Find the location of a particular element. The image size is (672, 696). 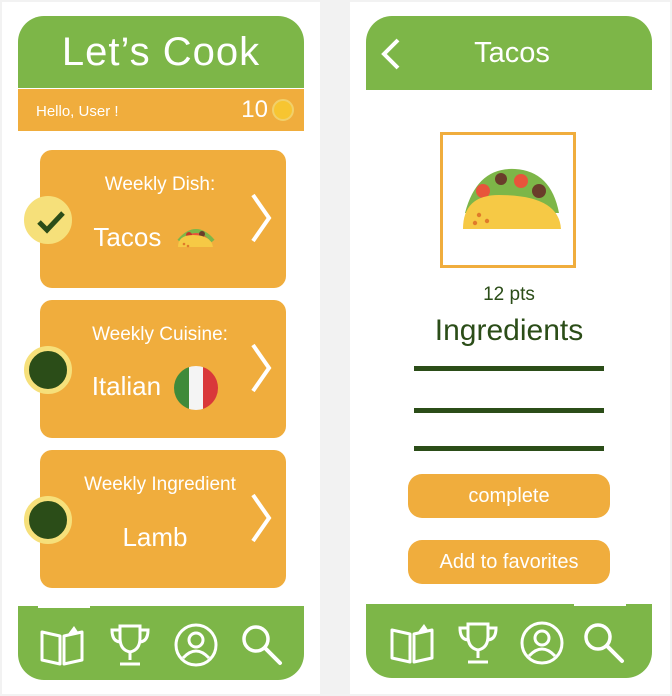

completed-check-indicator is located at coordinates (48, 220).